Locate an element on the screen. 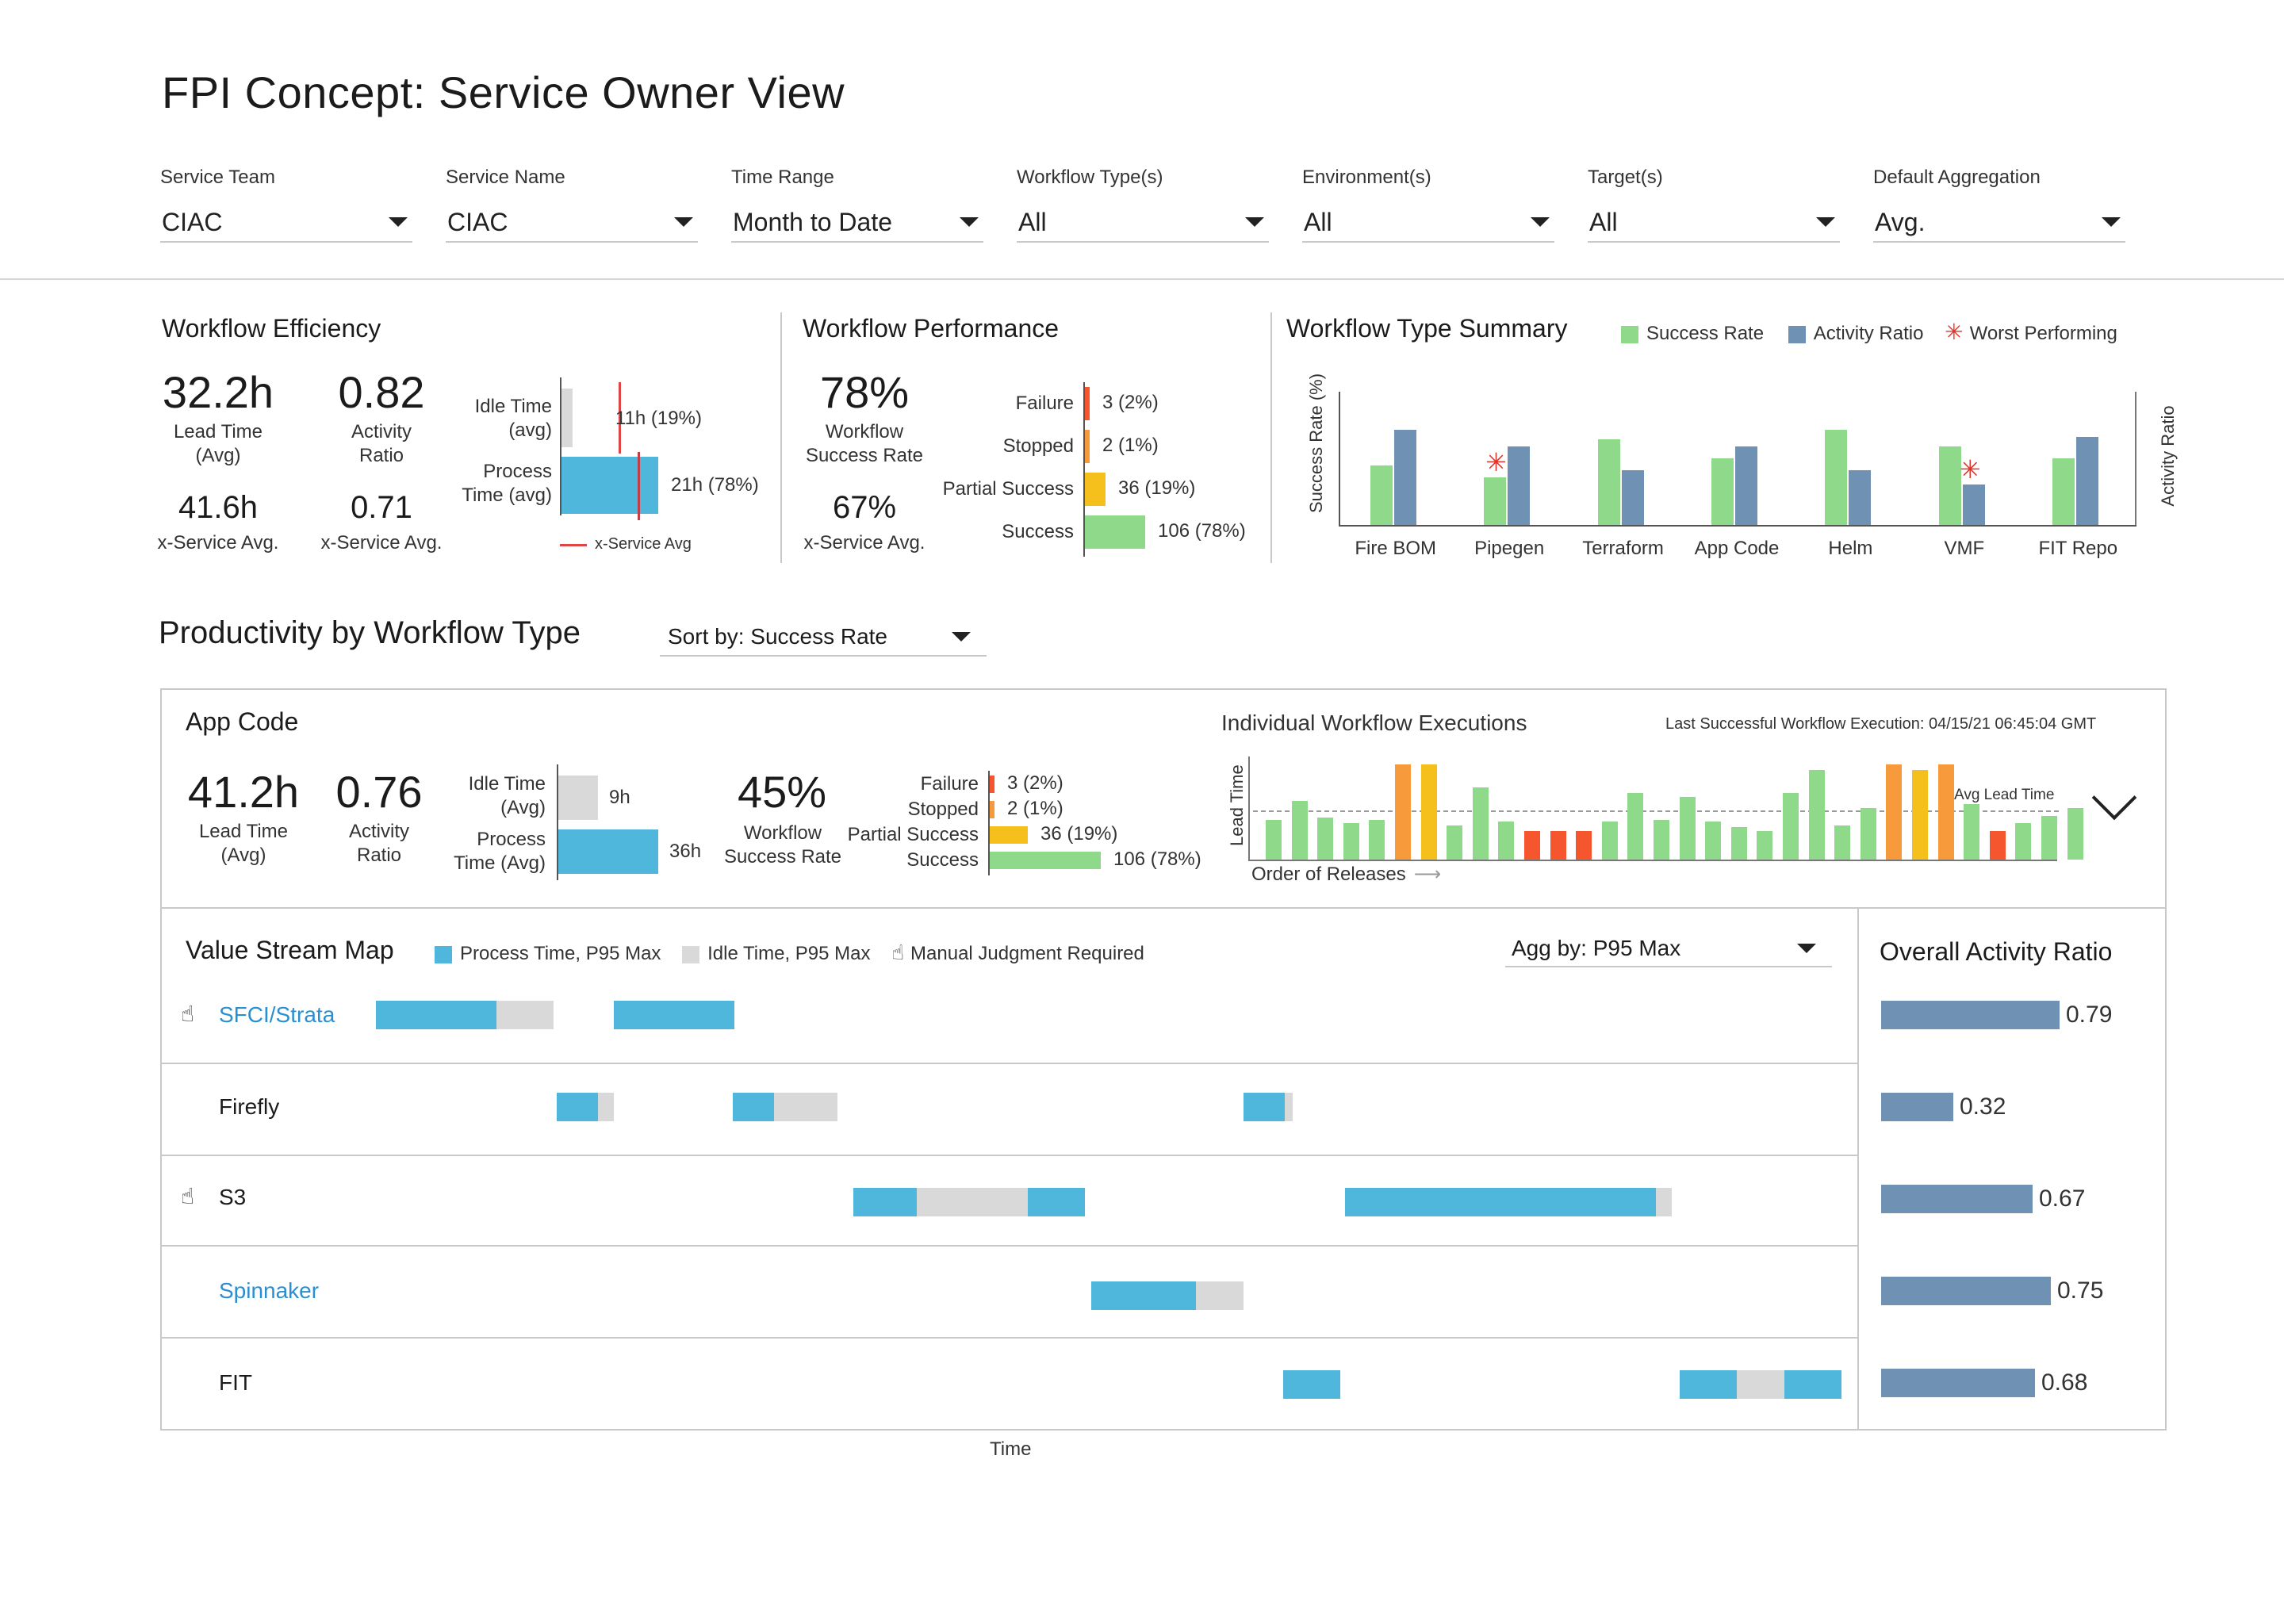 Image resolution: width=2284 pixels, height=1624 pixels. targets-select: All is located at coordinates (1714, 223).